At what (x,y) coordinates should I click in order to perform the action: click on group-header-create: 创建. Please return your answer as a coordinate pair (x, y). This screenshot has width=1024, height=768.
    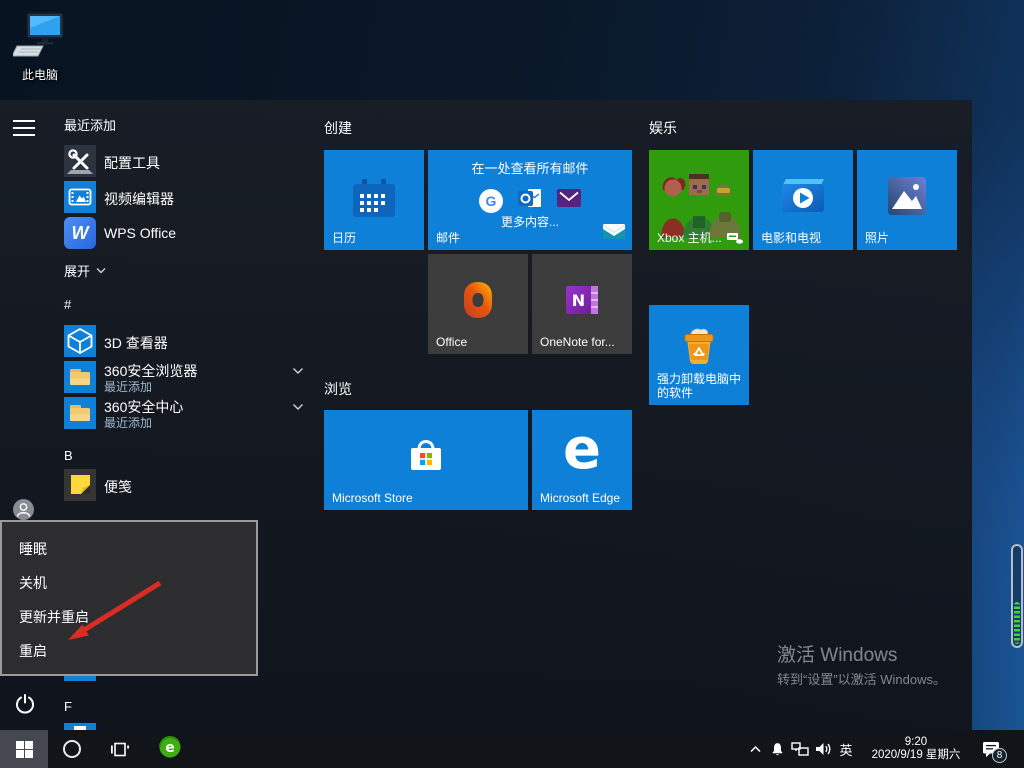
    Looking at the image, I should click on (338, 128).